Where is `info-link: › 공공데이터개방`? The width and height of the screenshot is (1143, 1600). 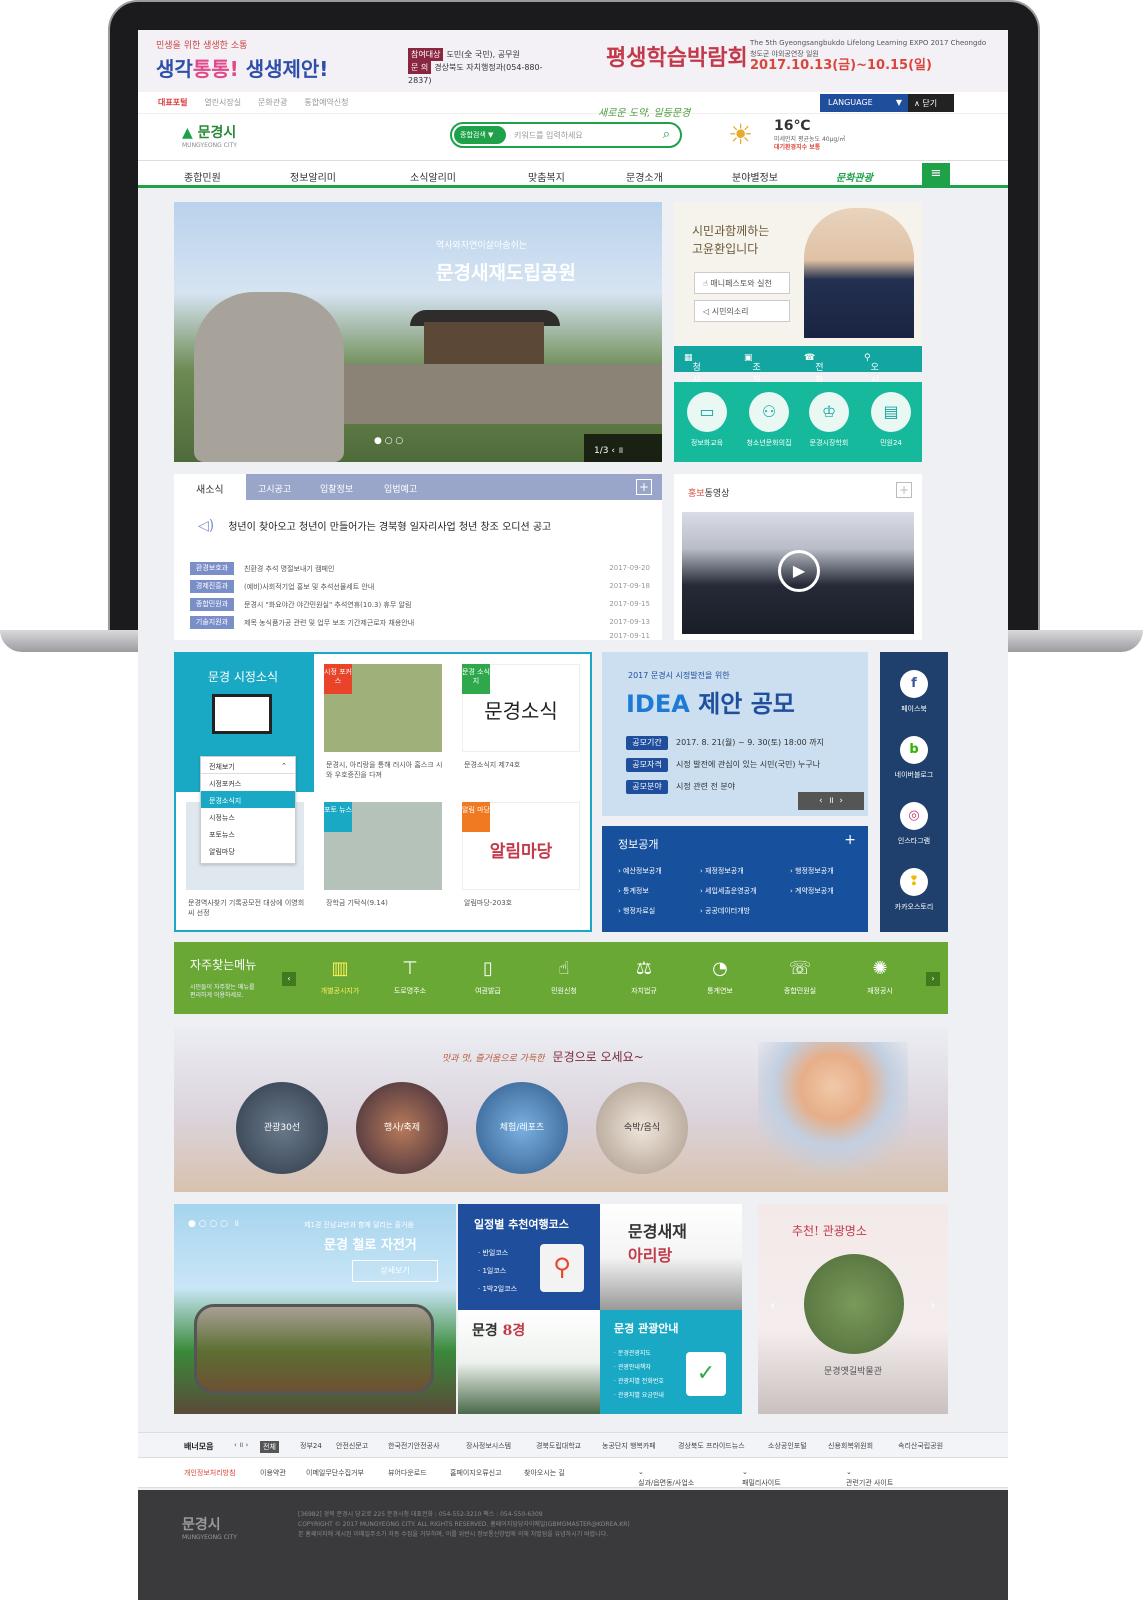 info-link: › 공공데이터개방 is located at coordinates (725, 911).